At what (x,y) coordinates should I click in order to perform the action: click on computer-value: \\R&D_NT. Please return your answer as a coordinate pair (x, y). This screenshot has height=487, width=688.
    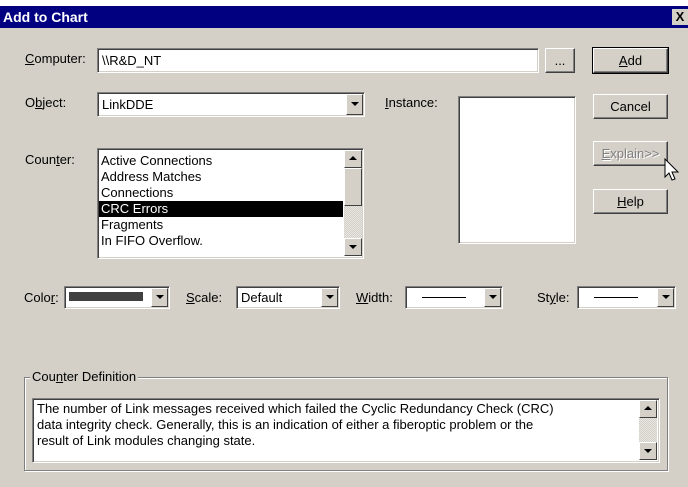
    Looking at the image, I should click on (132, 60).